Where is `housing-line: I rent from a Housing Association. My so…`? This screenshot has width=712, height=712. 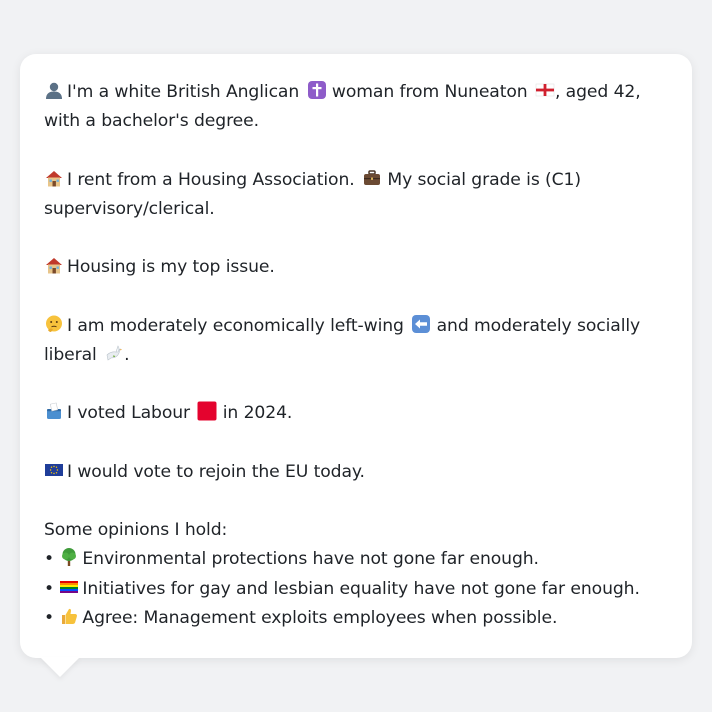 housing-line: I rent from a Housing Association. My so… is located at coordinates (312, 193).